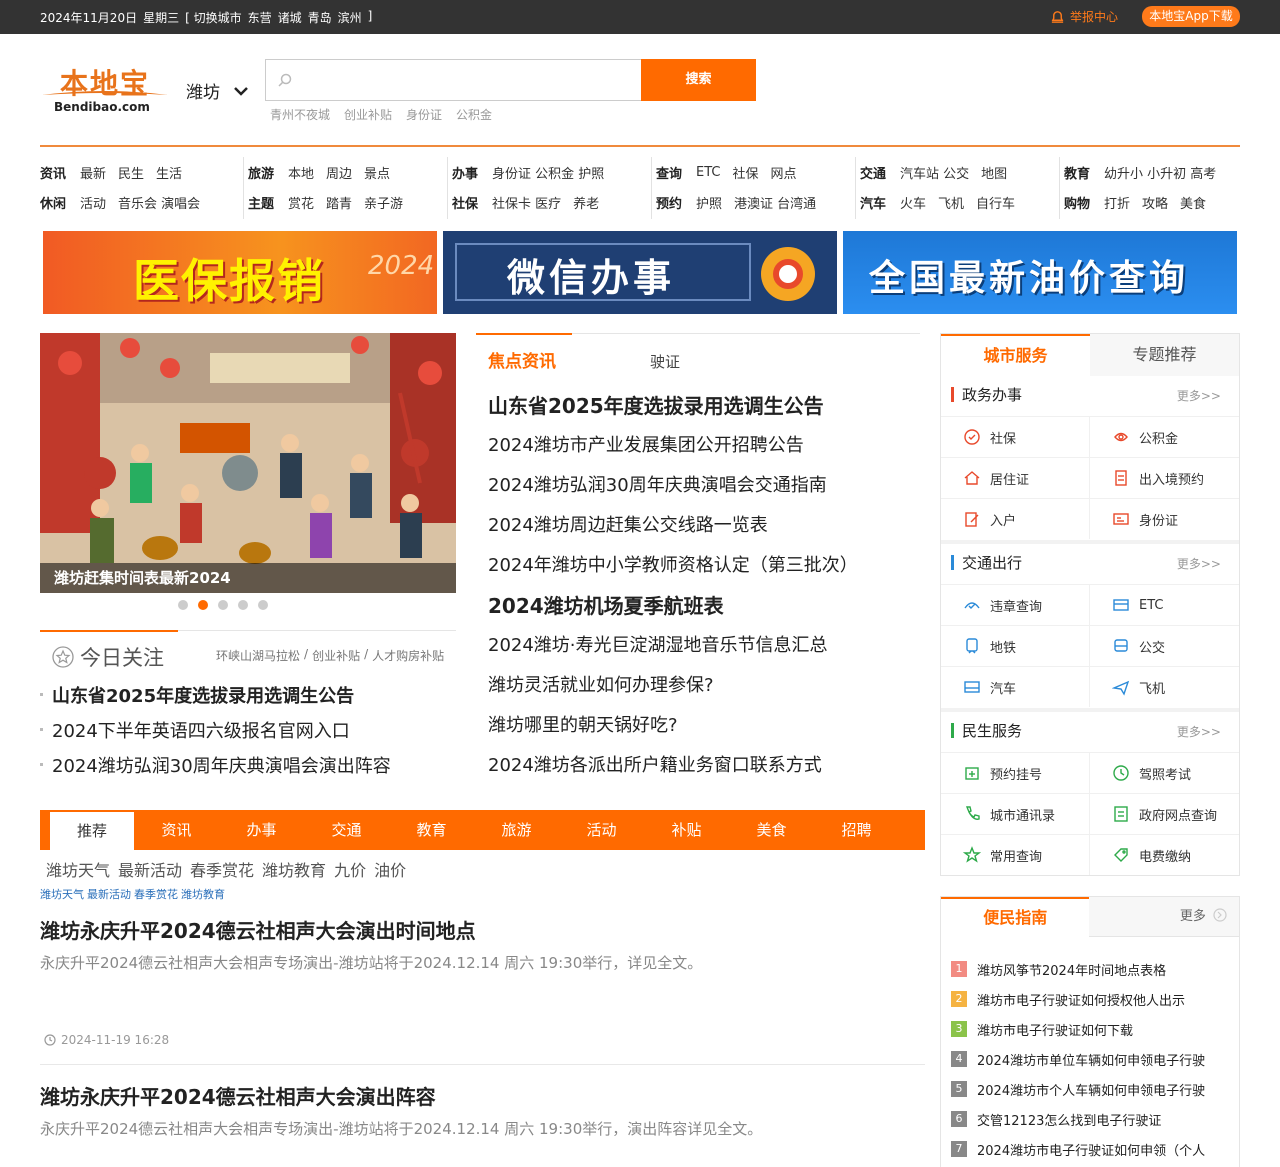  Describe the element at coordinates (708, 451) in the screenshot. I see `focus-news-link: 2024潍坊市产业发展集团公开招聘公告` at that location.